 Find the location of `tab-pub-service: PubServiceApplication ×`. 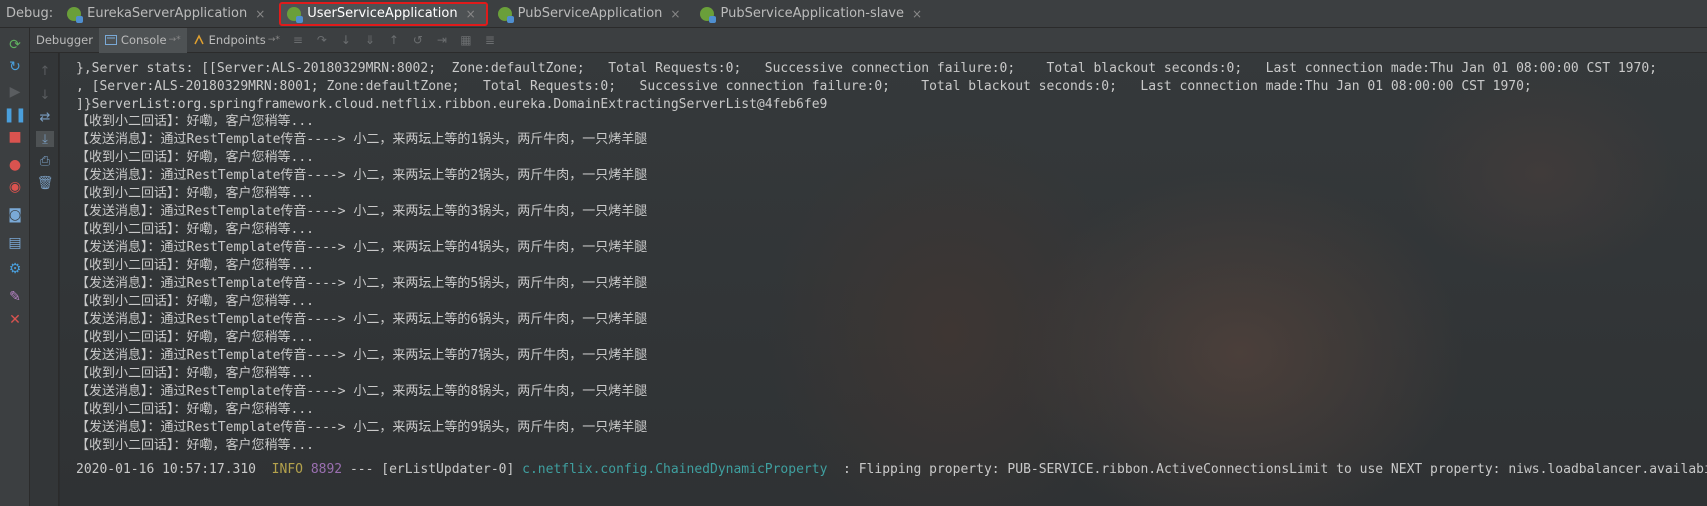

tab-pub-service: PubServiceApplication × is located at coordinates (591, 14).